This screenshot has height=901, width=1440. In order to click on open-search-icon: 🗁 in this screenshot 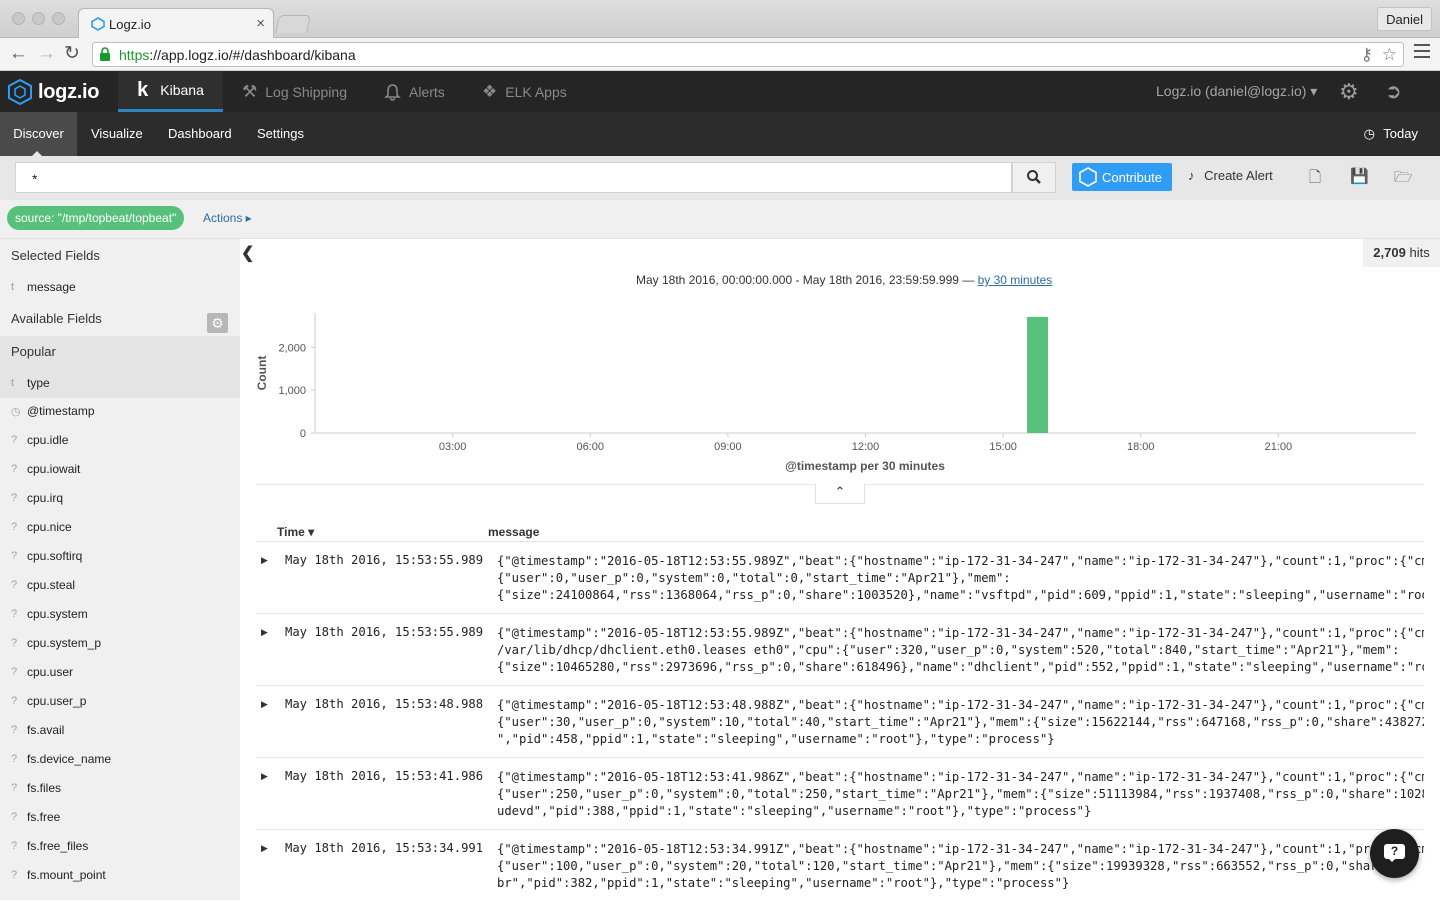, I will do `click(1403, 179)`.